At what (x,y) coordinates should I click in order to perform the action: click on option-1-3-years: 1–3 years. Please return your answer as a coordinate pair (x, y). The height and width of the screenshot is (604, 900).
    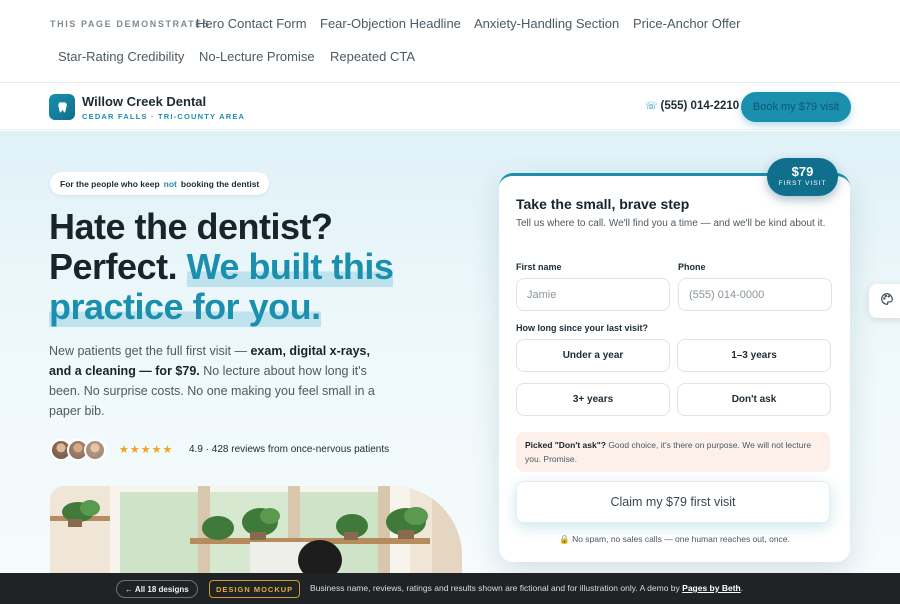
    Looking at the image, I should click on (754, 355).